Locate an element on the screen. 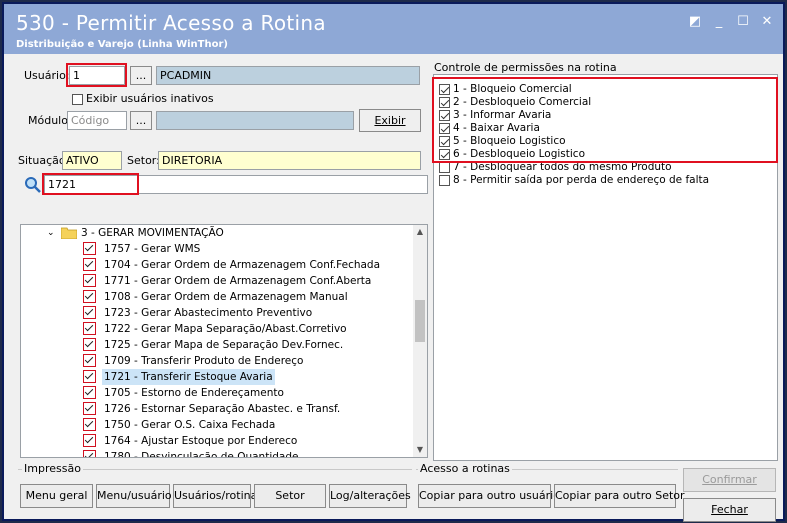 The image size is (787, 523). inativos-checkbox-row: Exibir usuários inativos is located at coordinates (143, 98).